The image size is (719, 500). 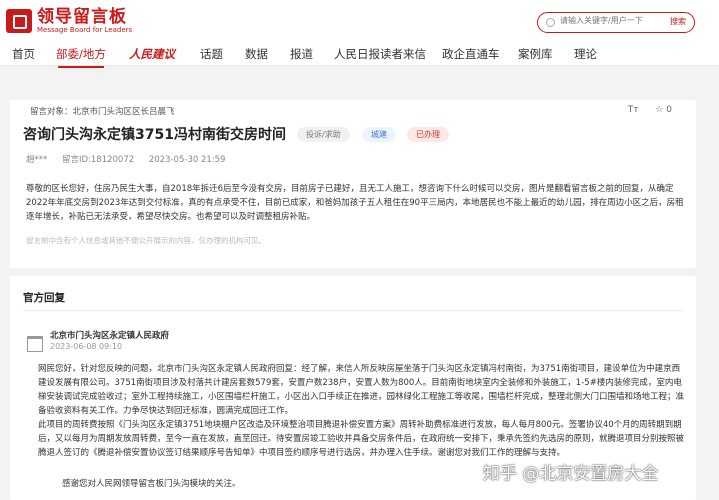 I want to click on message-time: 2023-05-30 21:59, so click(x=187, y=160).